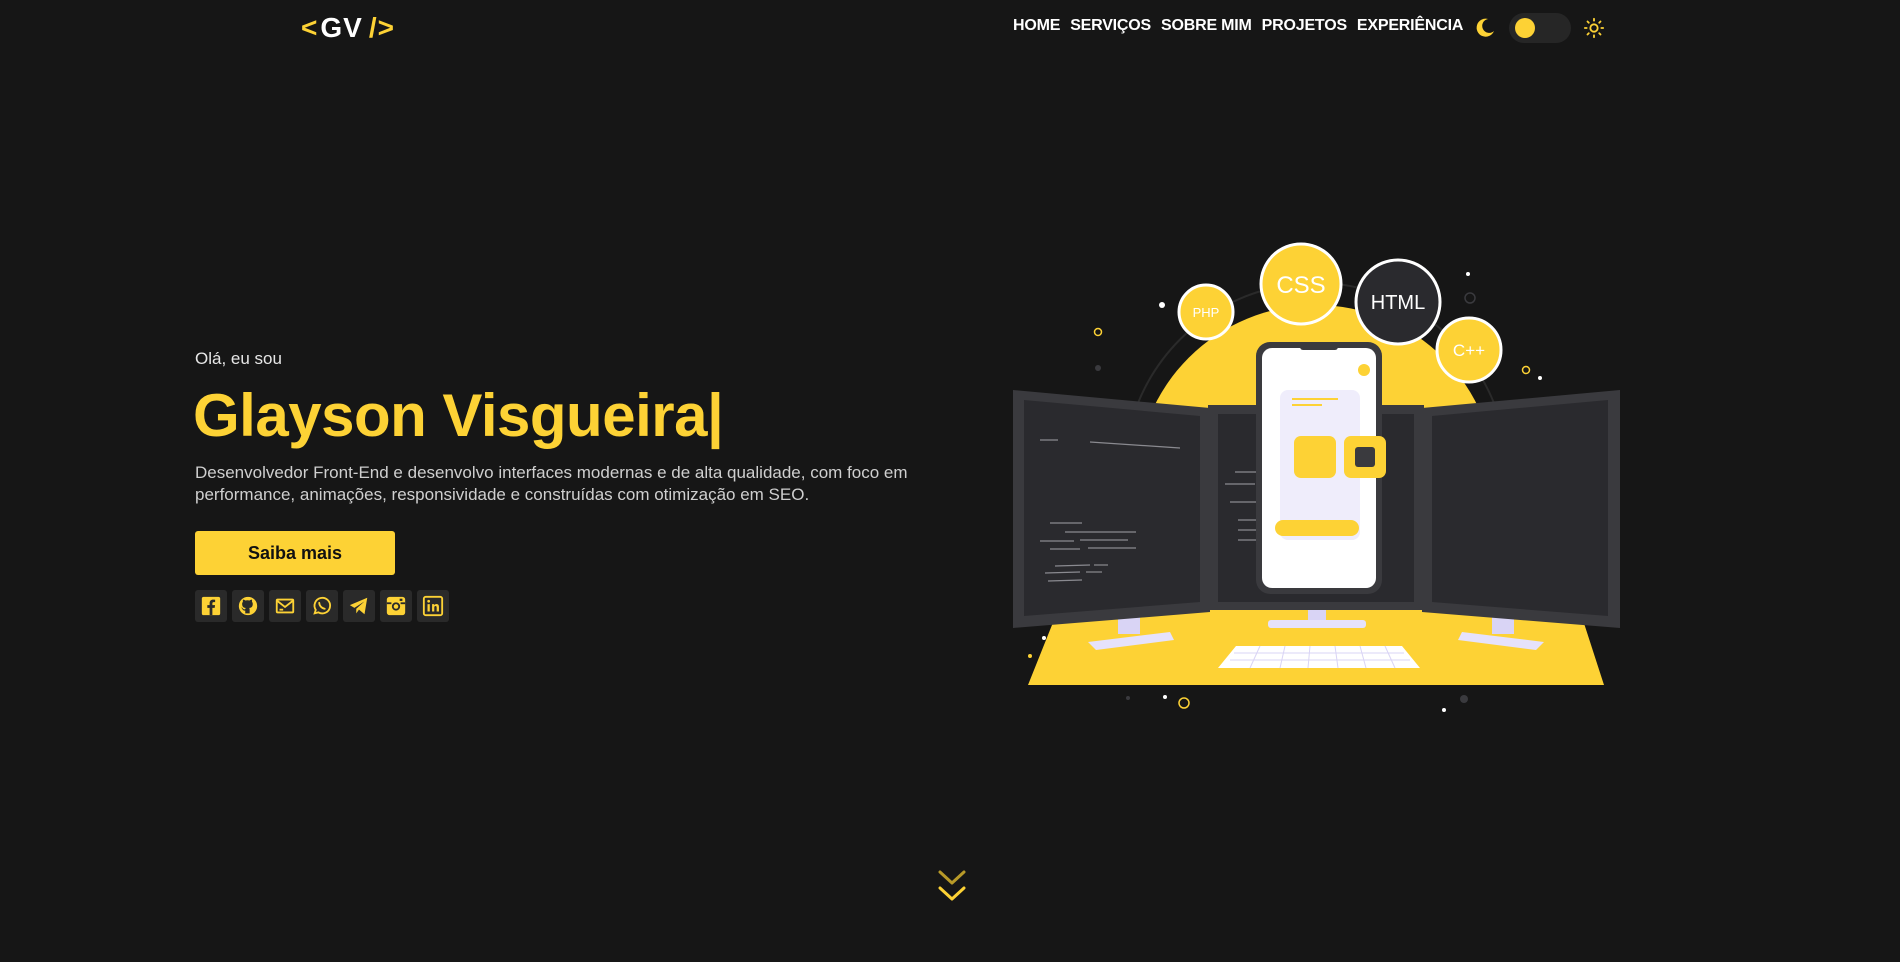 The image size is (1900, 962). I want to click on hero-greeting: Olá, eu sou, so click(238, 358).